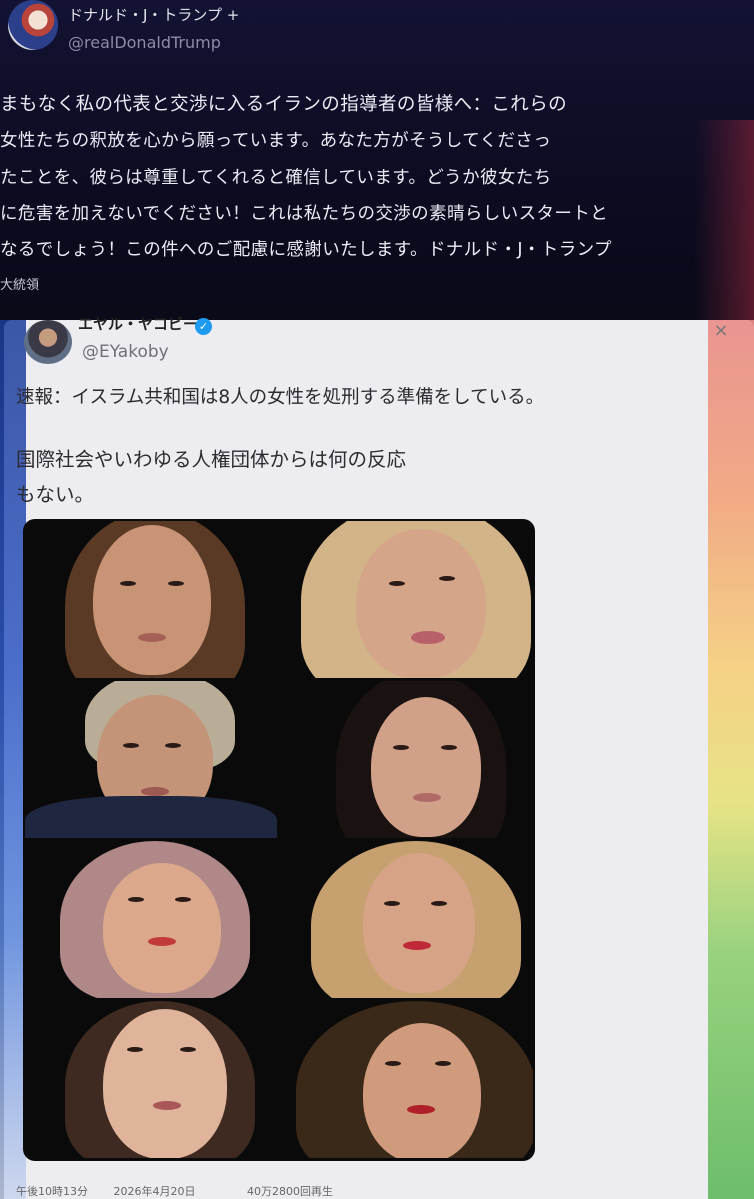 This screenshot has height=1199, width=754. I want to click on close-icon: ×, so click(721, 331).